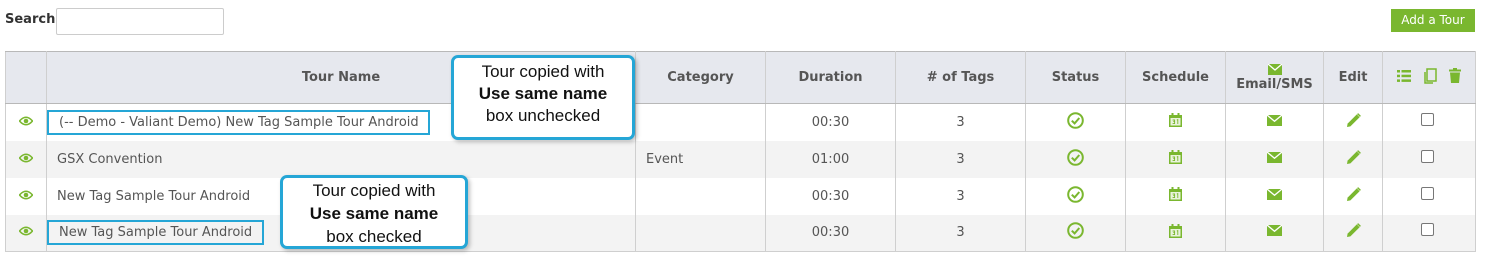 This screenshot has height=261, width=1490. Describe the element at coordinates (700, 77) in the screenshot. I see `category-header: Category` at that location.